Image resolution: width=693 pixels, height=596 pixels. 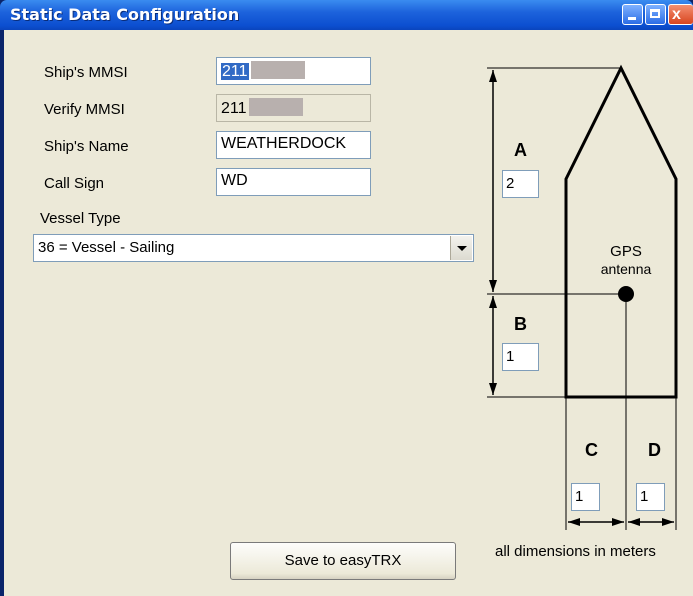 What do you see at coordinates (632, 18) in the screenshot?
I see `minimize-icon` at bounding box center [632, 18].